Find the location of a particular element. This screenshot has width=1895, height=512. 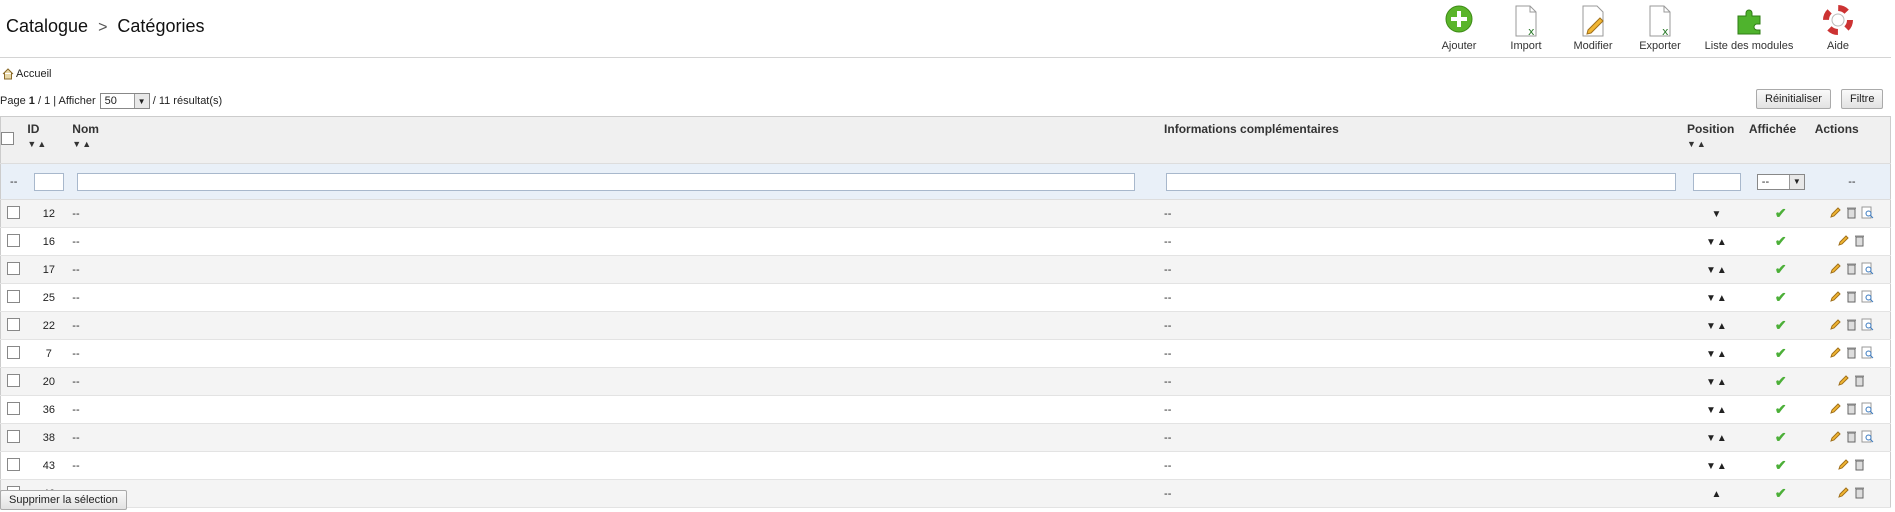

table-row: 46----▲✔ is located at coordinates (945, 493).